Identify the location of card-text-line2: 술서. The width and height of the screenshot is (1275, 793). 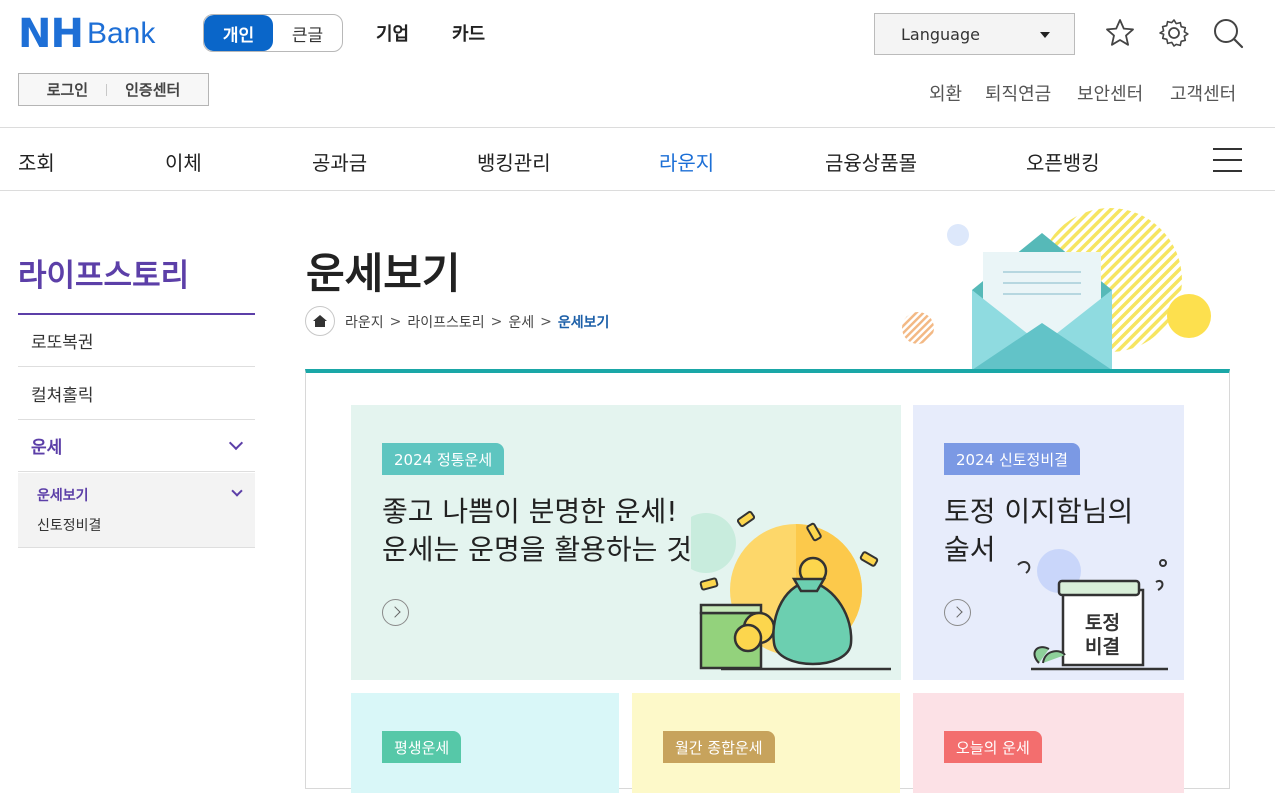
(970, 549).